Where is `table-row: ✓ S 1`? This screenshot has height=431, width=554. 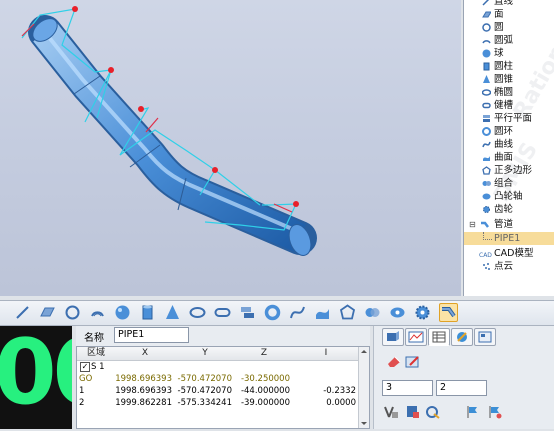
table-row: ✓ S 1 is located at coordinates (224, 367).